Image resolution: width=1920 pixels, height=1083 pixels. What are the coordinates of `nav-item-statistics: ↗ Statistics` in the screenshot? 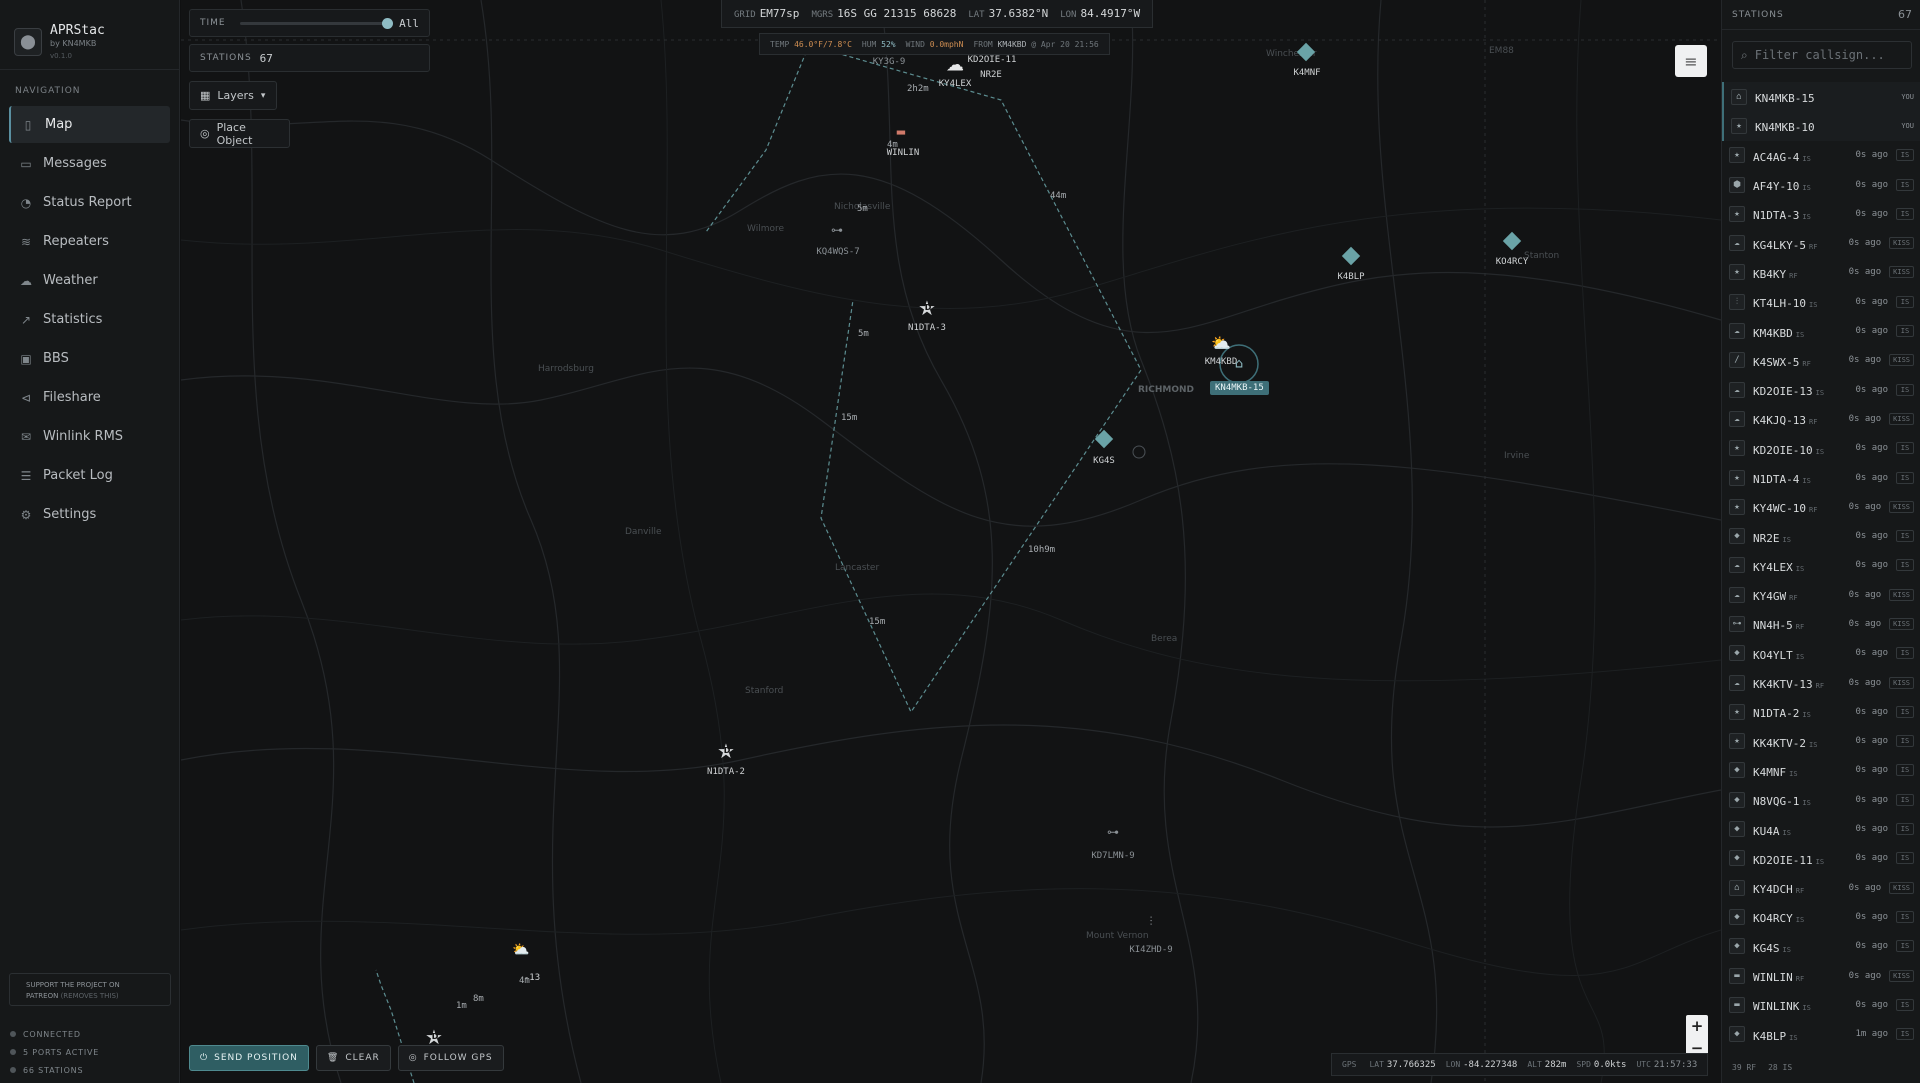 It's located at (89, 319).